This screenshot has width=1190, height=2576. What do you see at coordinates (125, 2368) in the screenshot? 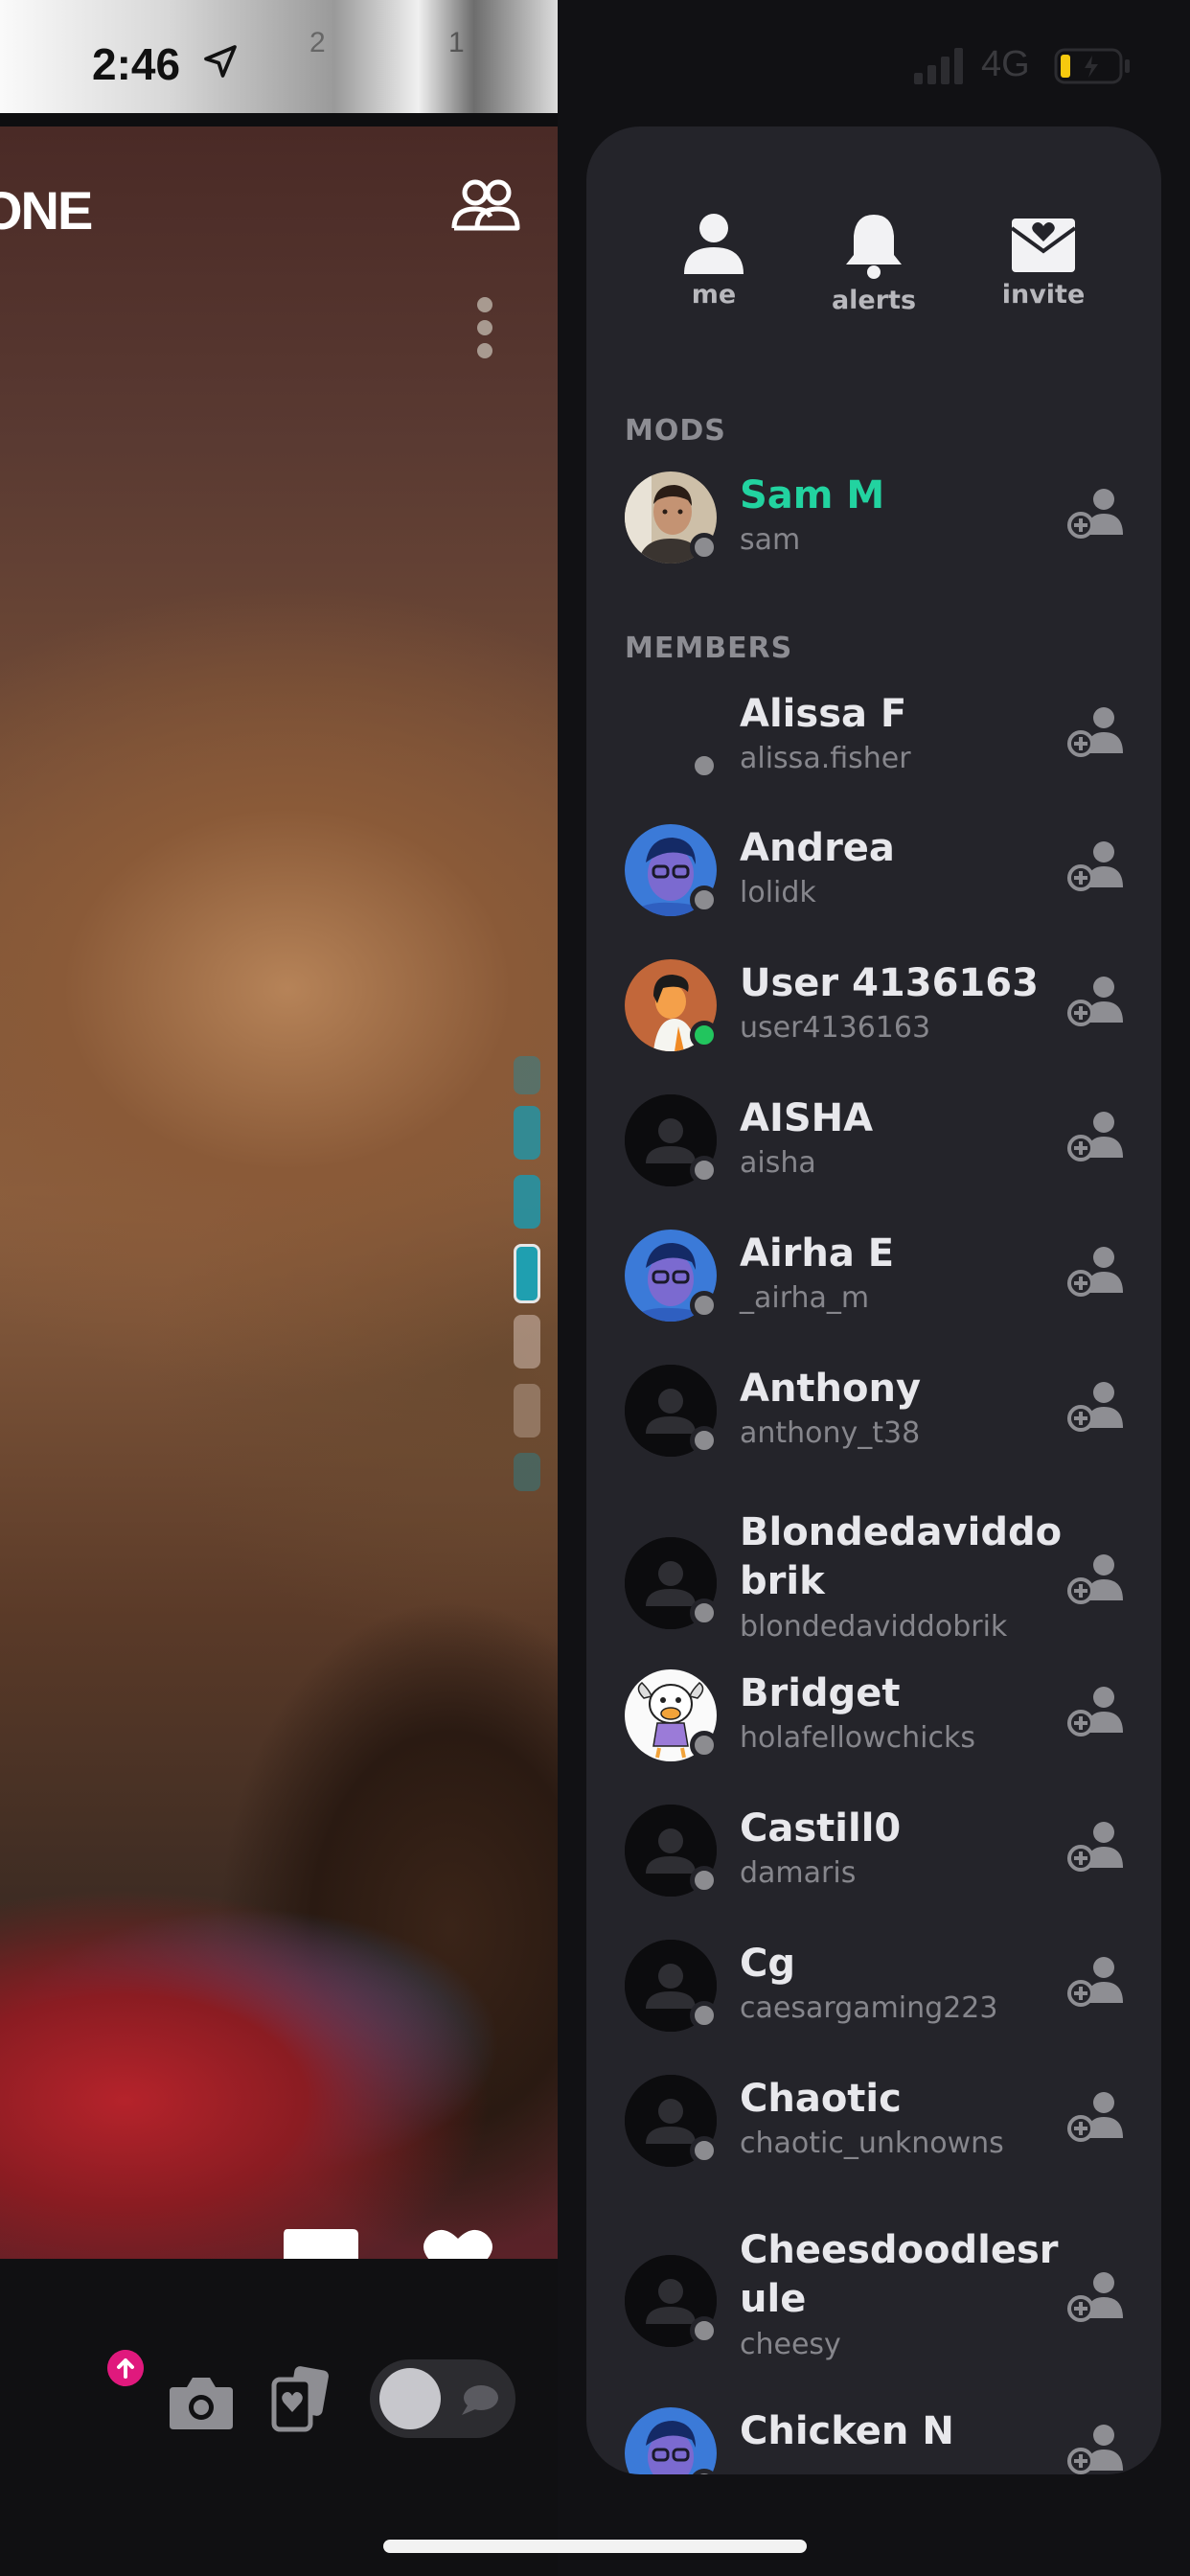
I see `upload-arrow-icon` at bounding box center [125, 2368].